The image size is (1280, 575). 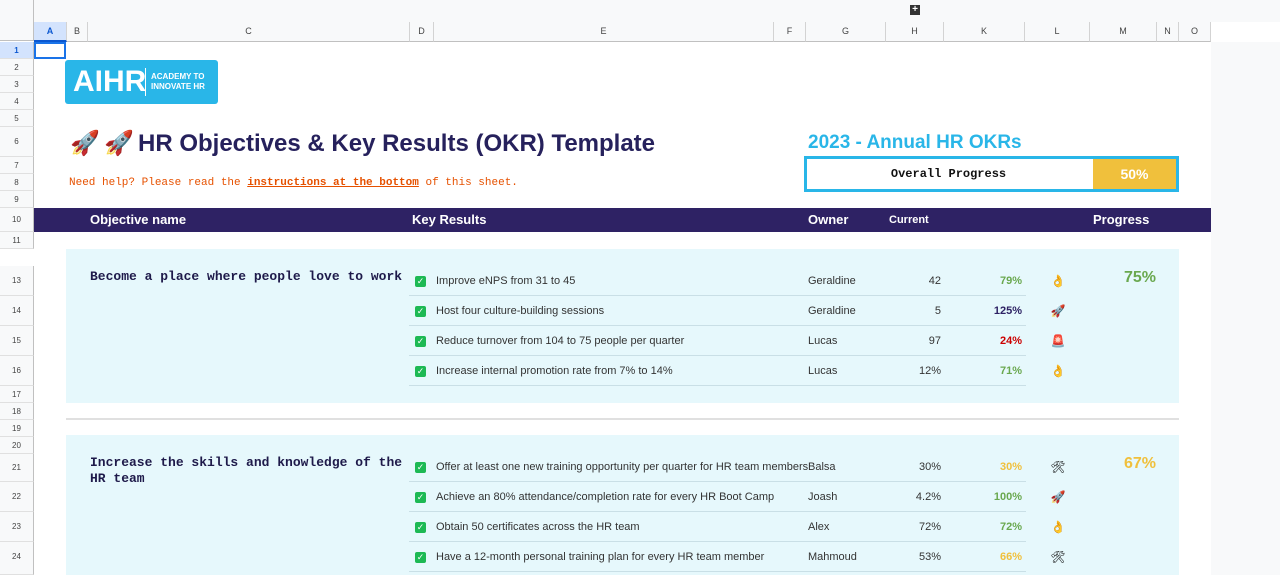 What do you see at coordinates (506, 281) in the screenshot?
I see `key-result-text: Improve eNPS from 31 to 45` at bounding box center [506, 281].